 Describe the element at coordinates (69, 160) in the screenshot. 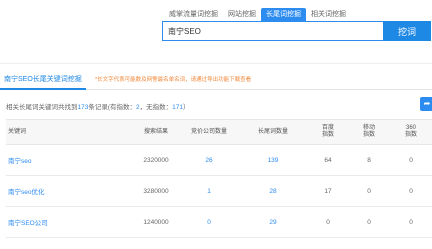

I see `keyword-link: 南宁seo` at that location.